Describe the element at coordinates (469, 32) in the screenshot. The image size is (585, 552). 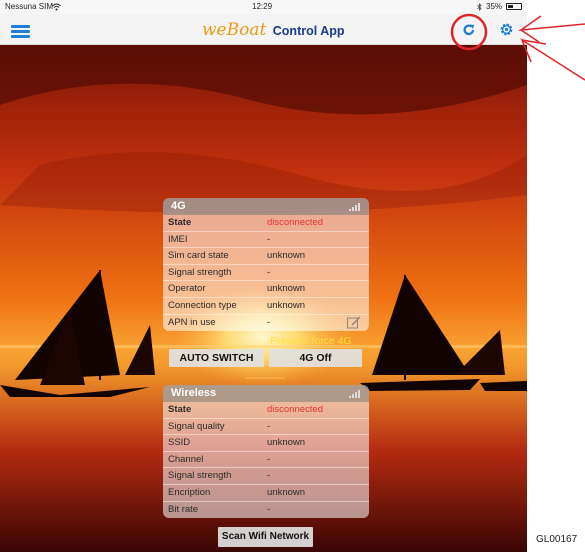
I see `annotation-circle` at that location.